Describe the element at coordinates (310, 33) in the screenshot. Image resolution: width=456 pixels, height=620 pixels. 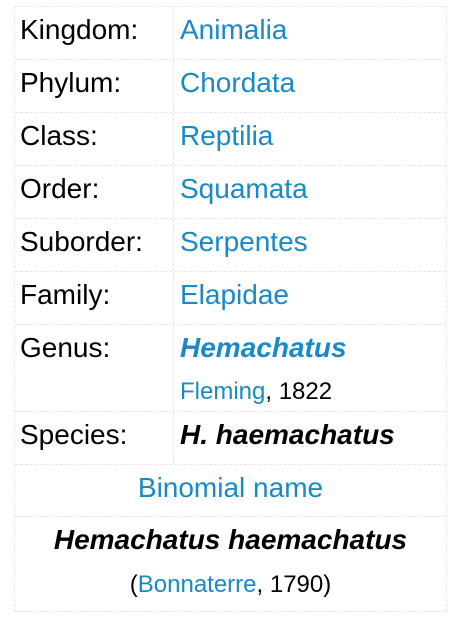
I see `kingdom-value-cell: Animalia` at that location.